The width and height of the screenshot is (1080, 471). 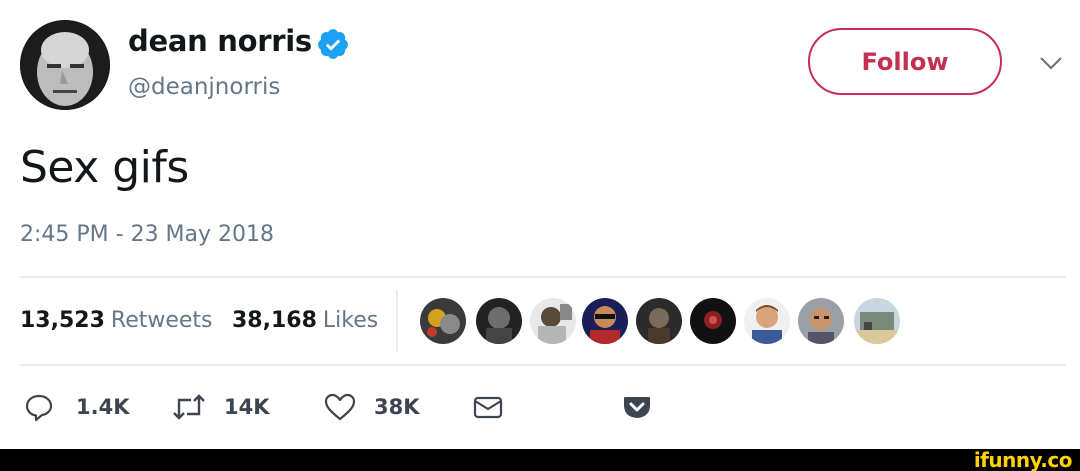 I want to click on retweet-icon, so click(x=189, y=407).